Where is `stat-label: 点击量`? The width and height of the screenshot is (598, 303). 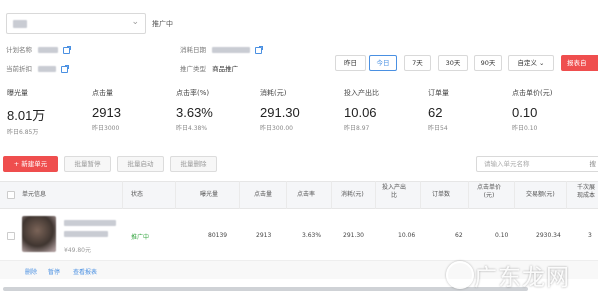
stat-label: 点击量 is located at coordinates (102, 93).